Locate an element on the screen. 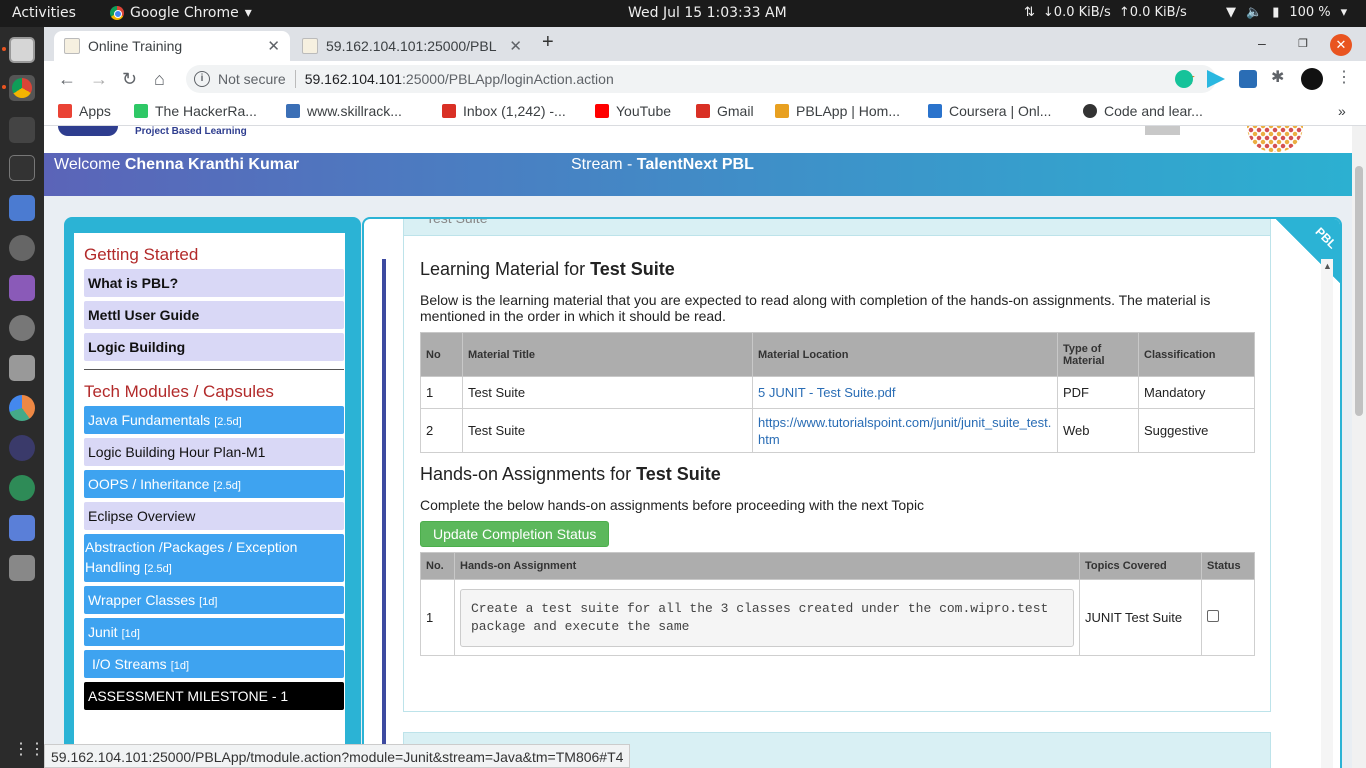 This screenshot has width=1366, height=768. tab-pbl: 59.162.104.101:25000/PBL ✕ is located at coordinates (412, 46).